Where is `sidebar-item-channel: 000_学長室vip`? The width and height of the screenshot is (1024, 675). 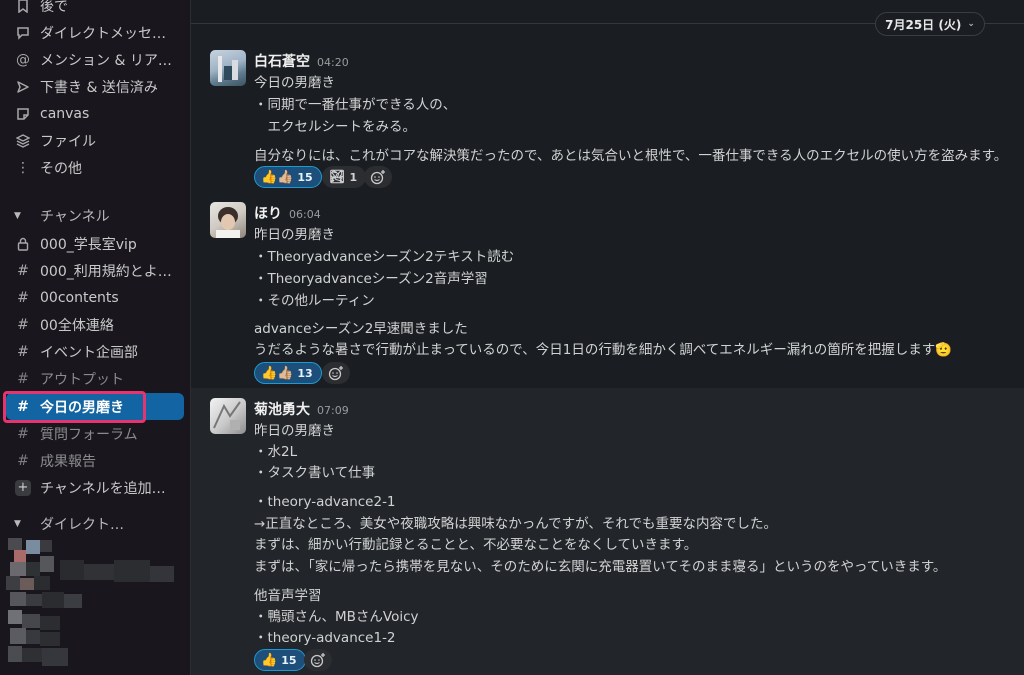 sidebar-item-channel: 000_学長室vip is located at coordinates (95, 243).